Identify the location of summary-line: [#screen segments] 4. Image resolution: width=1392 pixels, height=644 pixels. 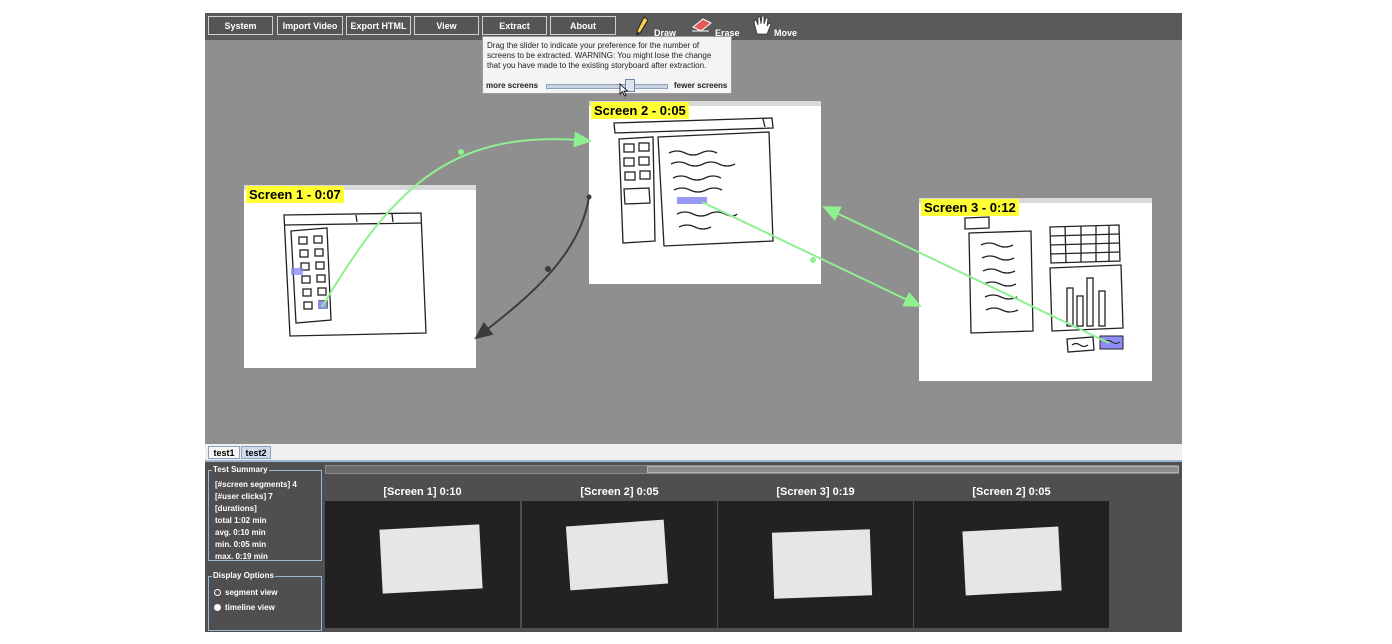
(256, 484).